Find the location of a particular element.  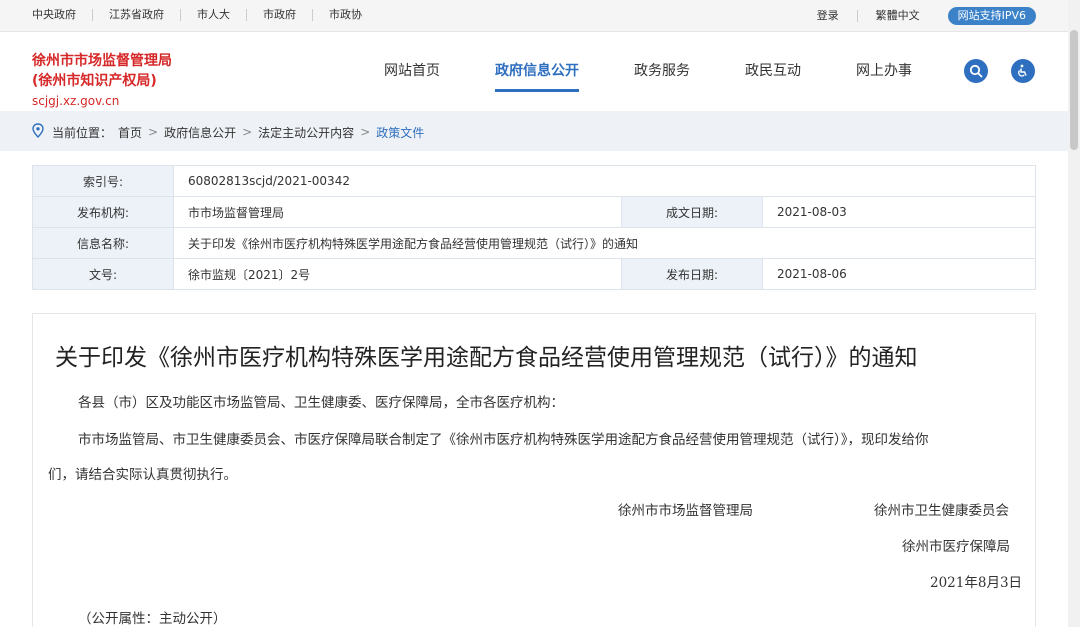

breadcrumb: 当前位置： 首页 > 政府信息公开 > 法定主动公开内容 > 政策文件 is located at coordinates (540, 131).